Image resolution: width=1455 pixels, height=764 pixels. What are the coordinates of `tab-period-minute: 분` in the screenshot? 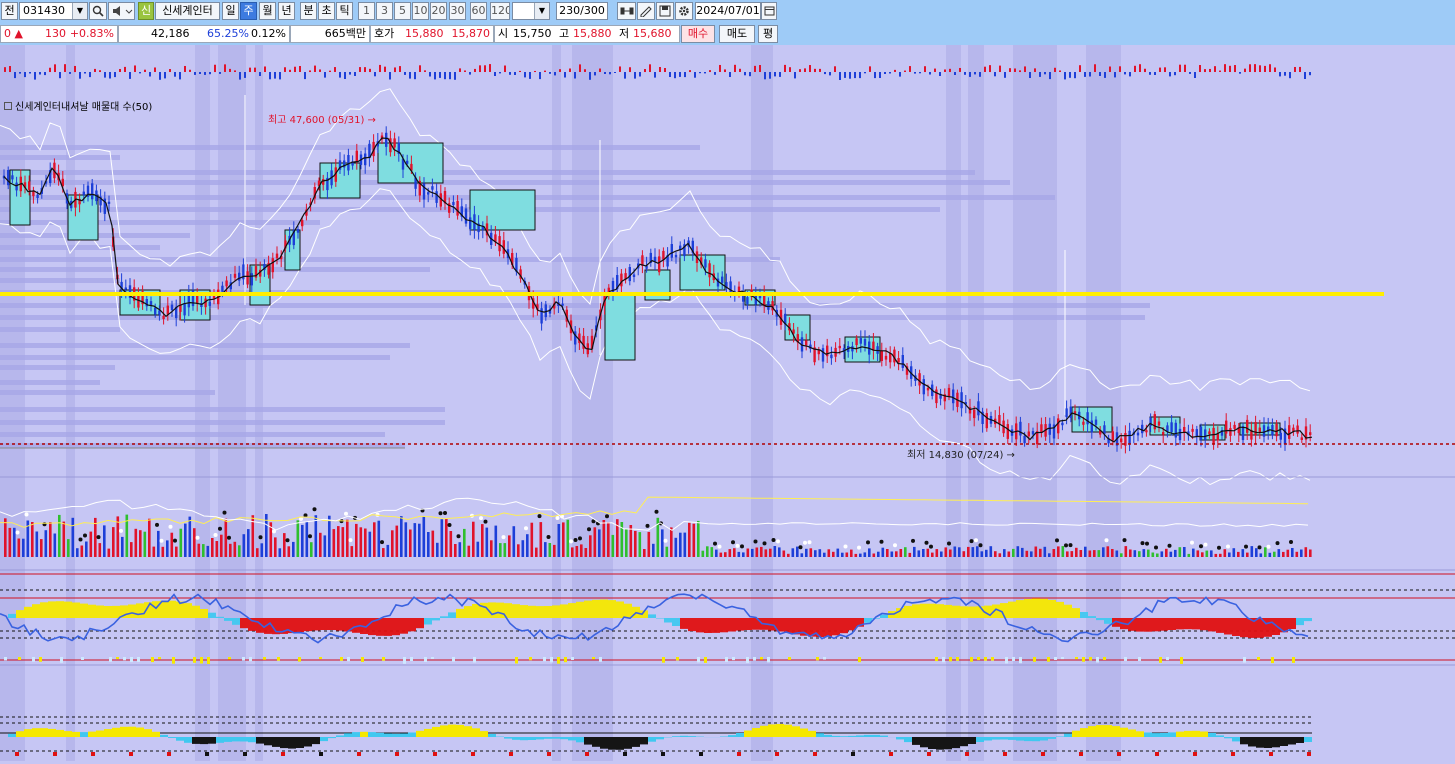 It's located at (308, 11).